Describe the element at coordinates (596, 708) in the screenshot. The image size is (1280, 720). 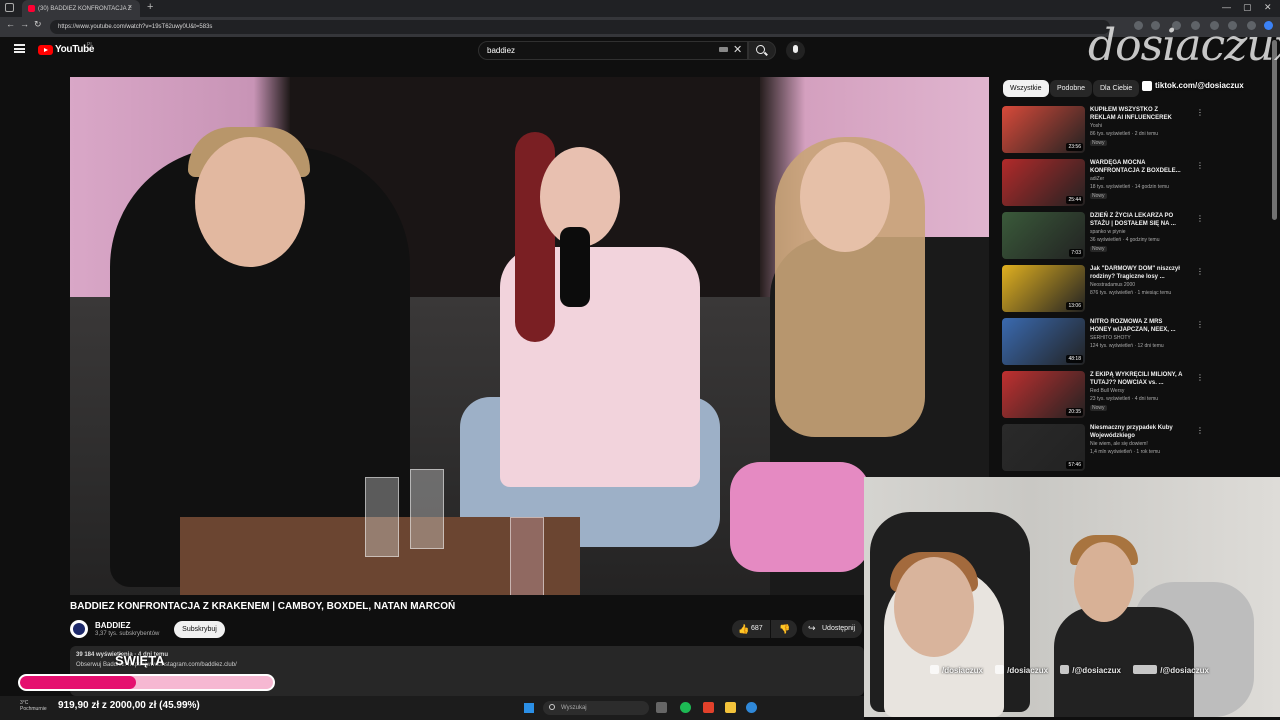
I see `taskbar-search-input: Wyszukaj` at that location.